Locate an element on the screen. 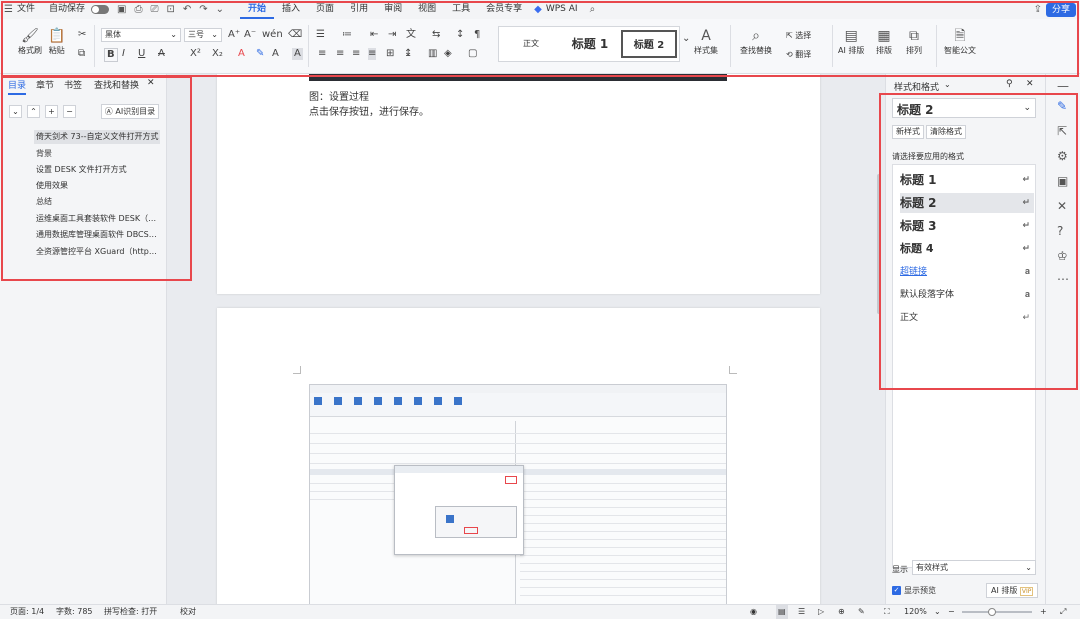 The width and height of the screenshot is (1080, 619). preview-icon: ⊡ is located at coordinates (170, 9).